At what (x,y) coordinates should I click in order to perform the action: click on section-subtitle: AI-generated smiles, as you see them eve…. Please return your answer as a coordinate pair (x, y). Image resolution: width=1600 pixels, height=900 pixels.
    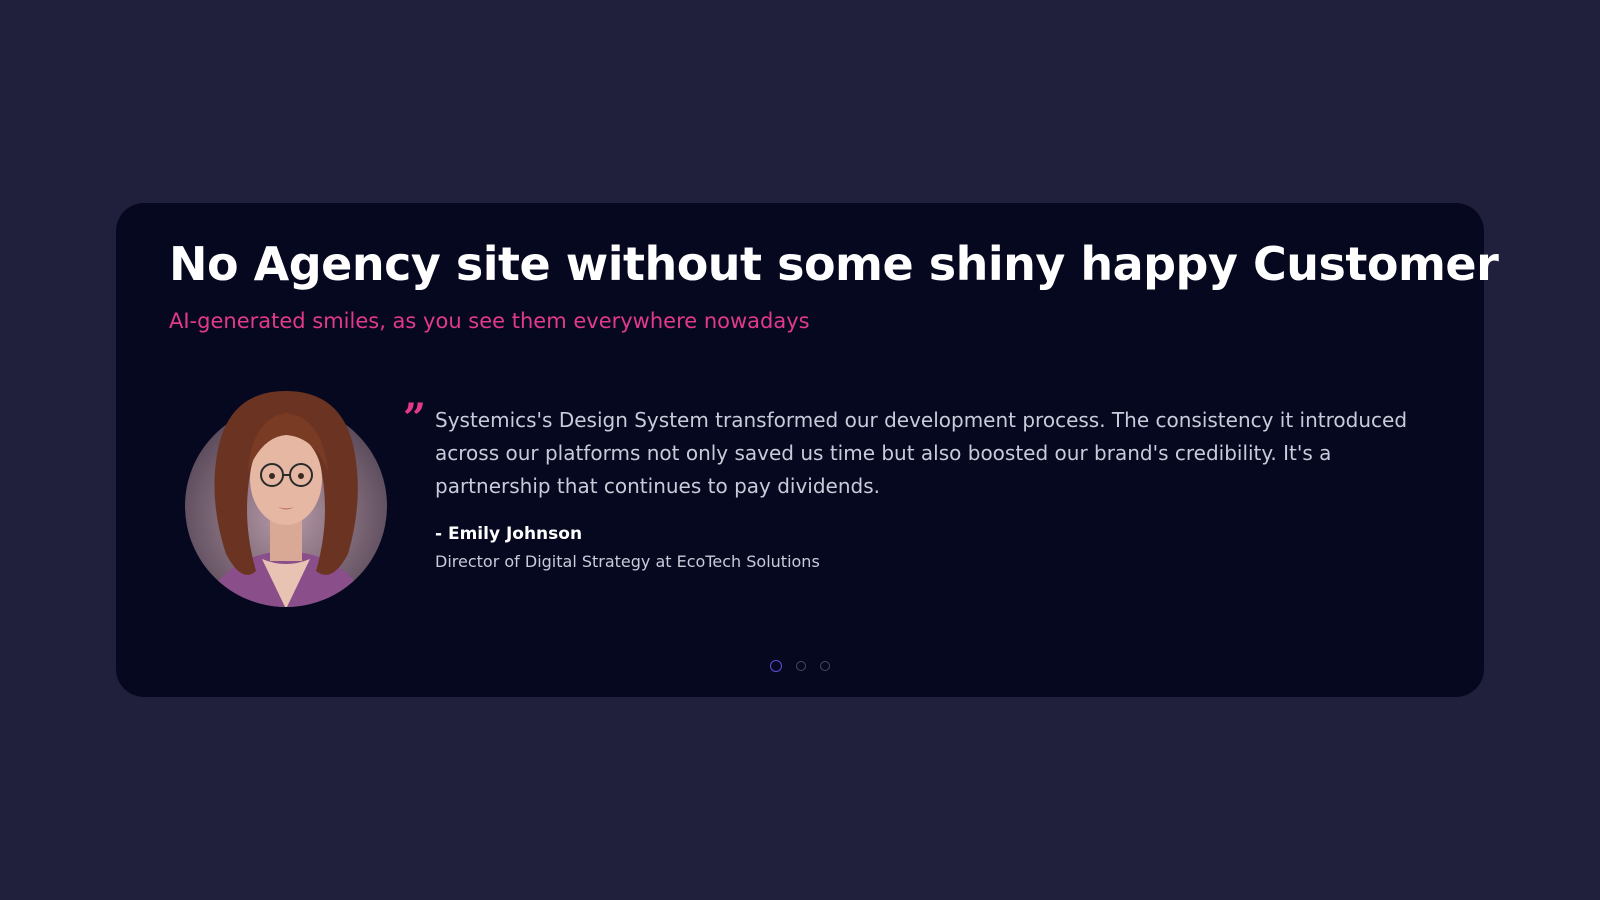
    Looking at the image, I should click on (489, 321).